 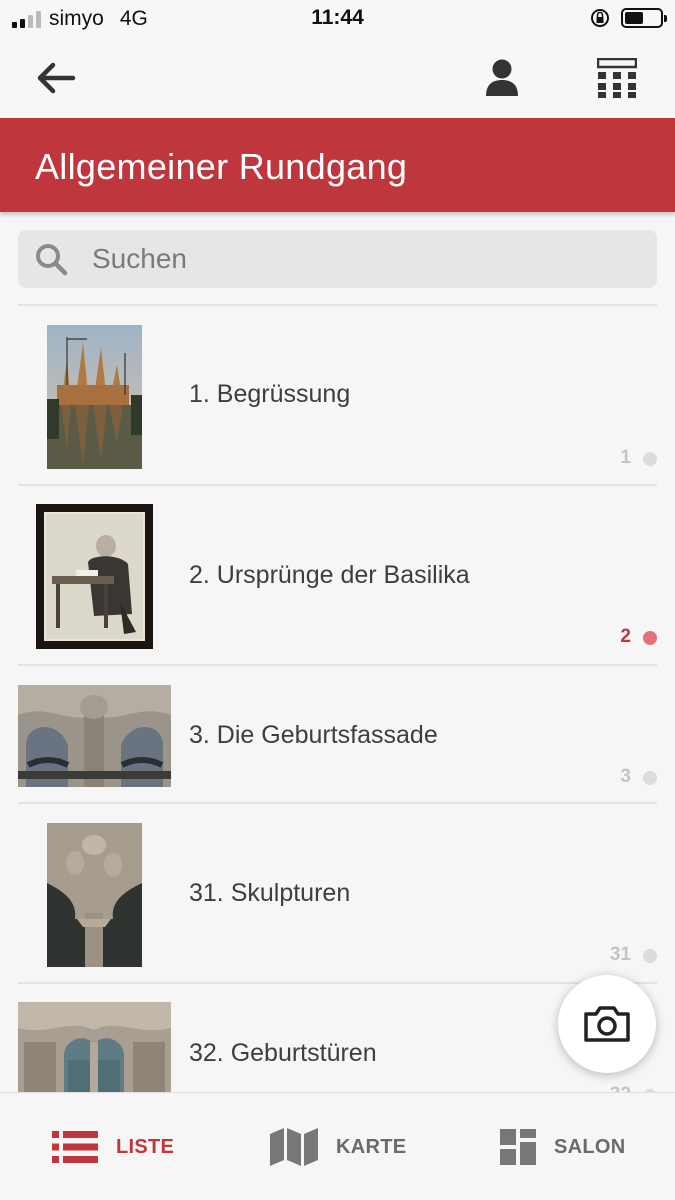 I want to click on sculptures-thumbnail, so click(x=94, y=895).